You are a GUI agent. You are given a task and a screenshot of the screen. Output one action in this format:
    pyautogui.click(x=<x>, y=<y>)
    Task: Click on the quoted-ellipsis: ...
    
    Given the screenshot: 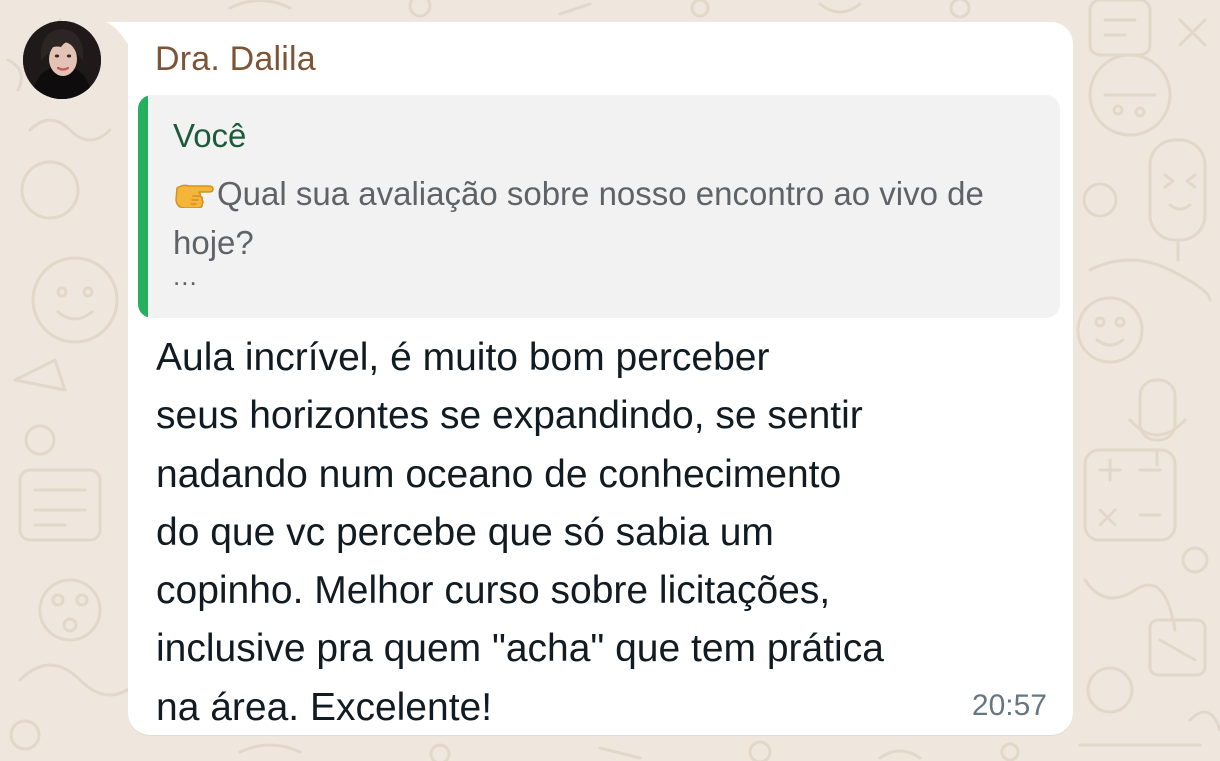 What is the action you would take?
    pyautogui.click(x=185, y=276)
    